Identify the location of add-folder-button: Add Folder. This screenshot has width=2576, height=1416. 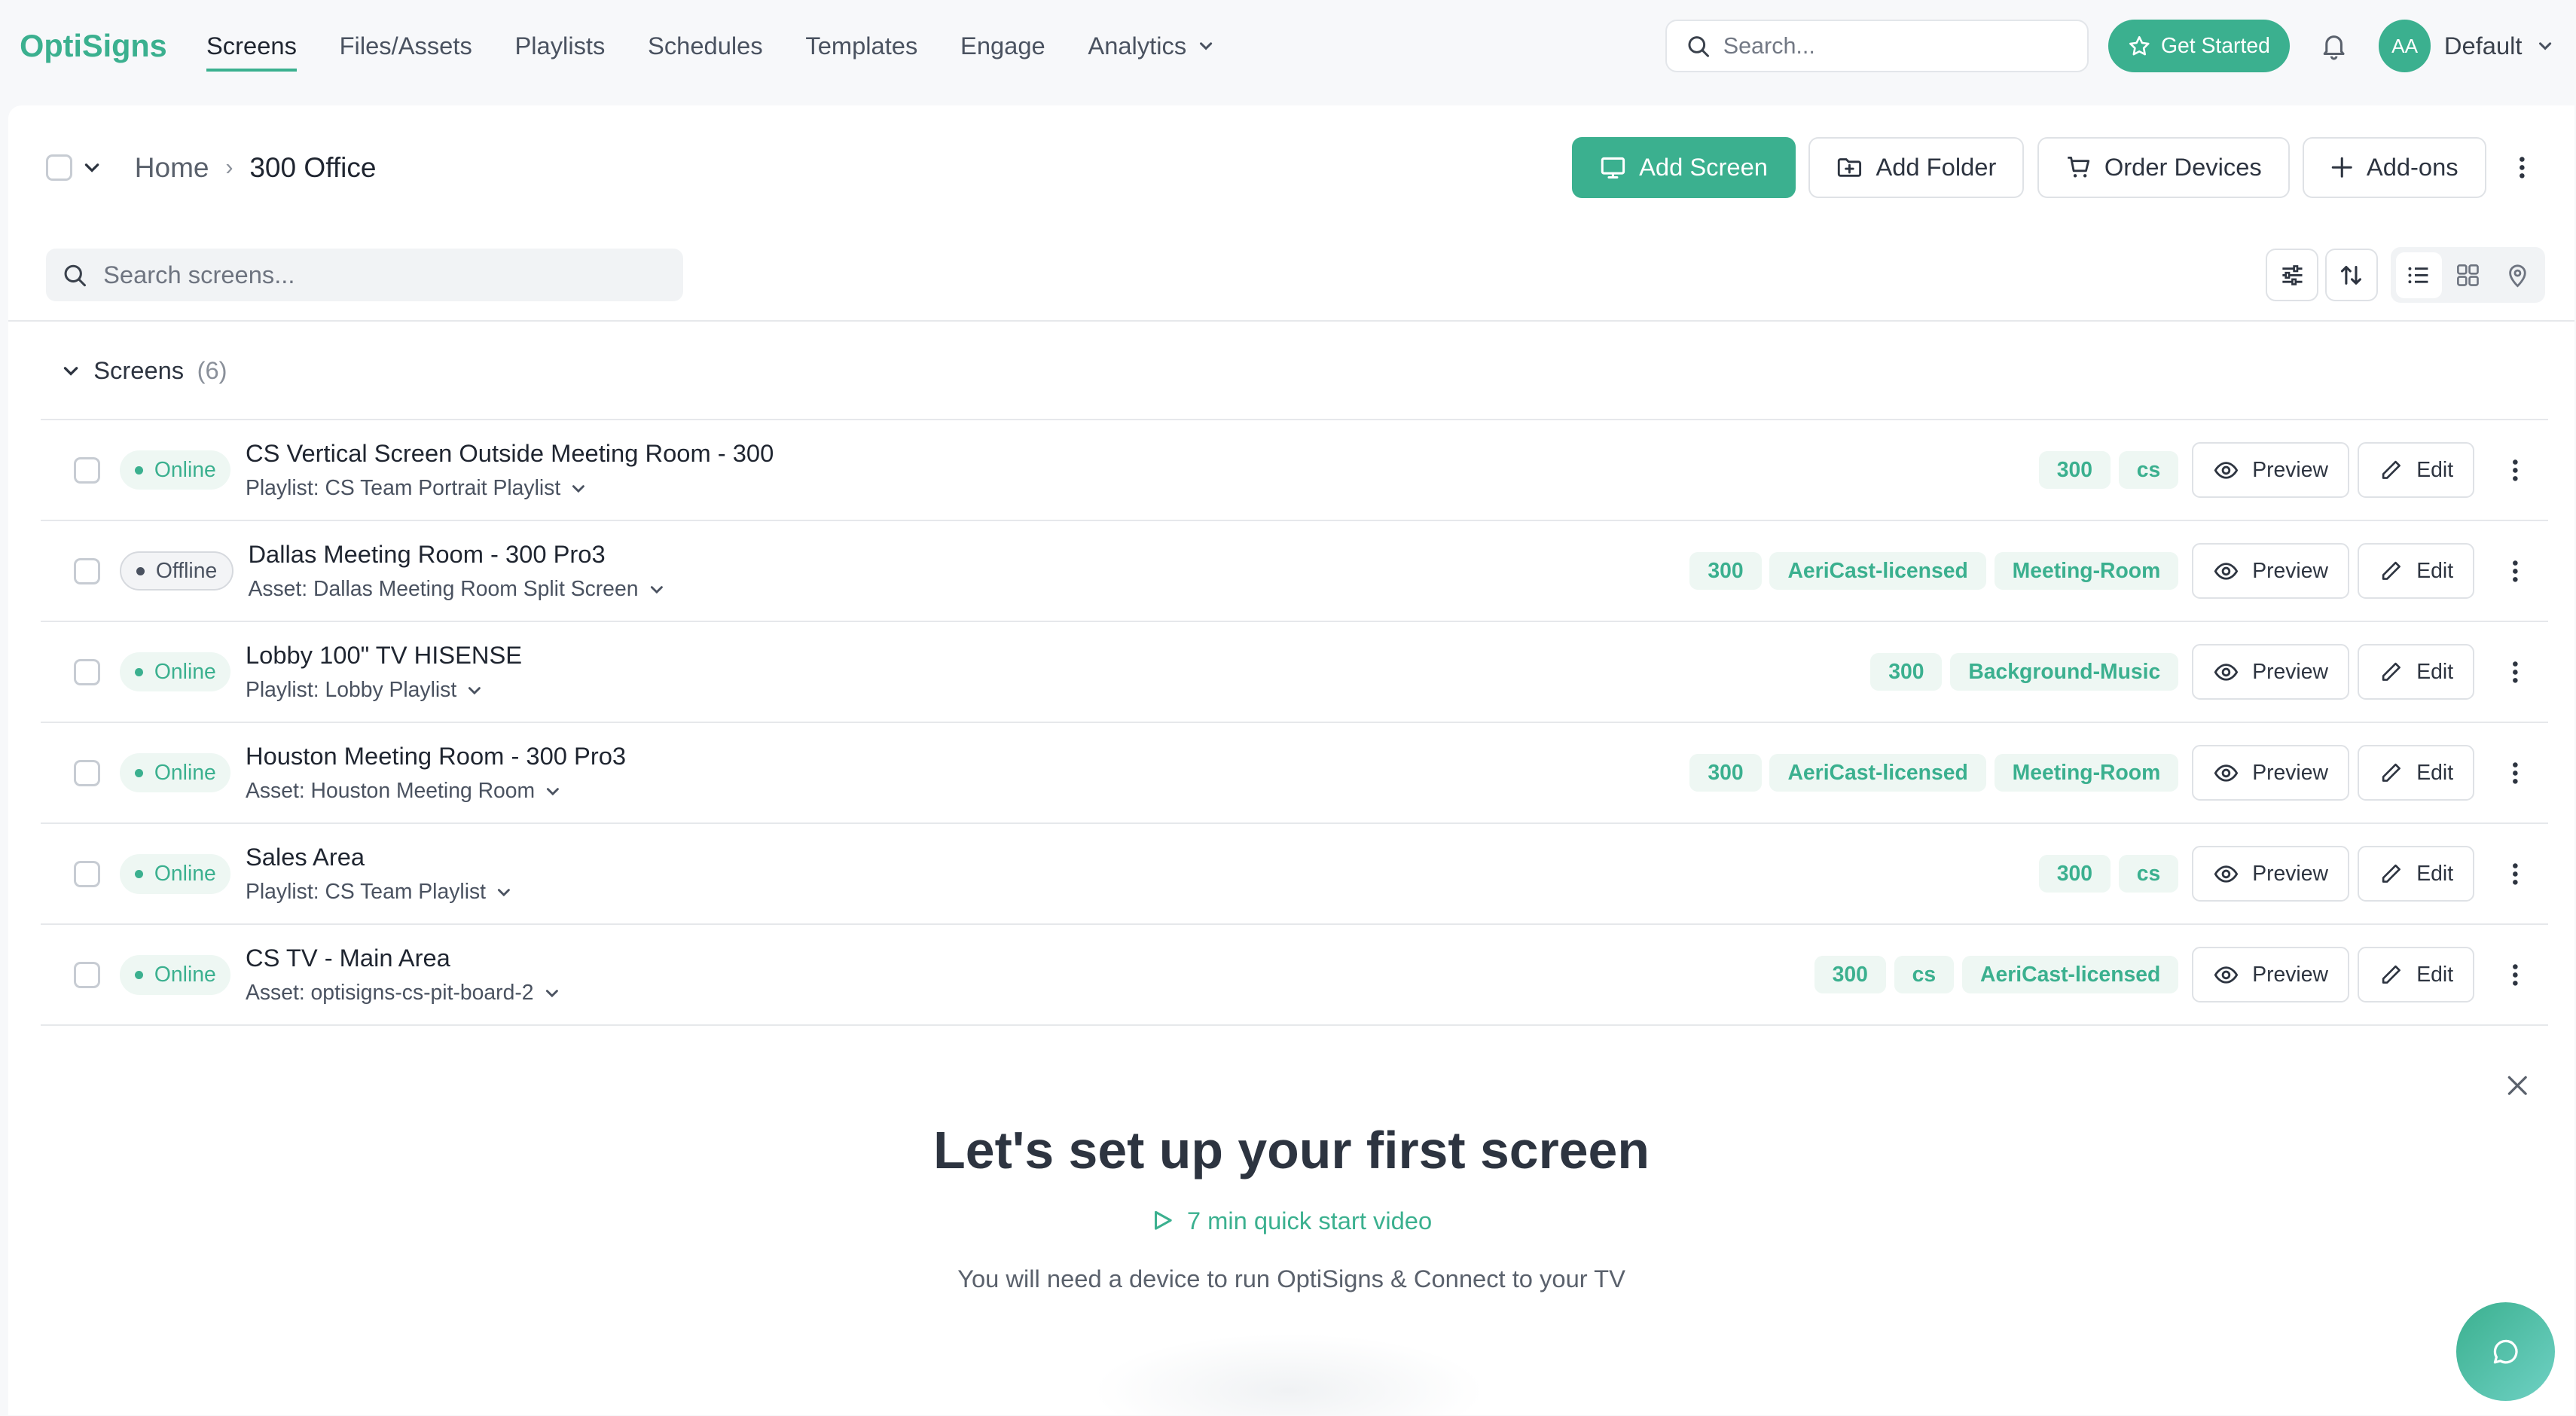
(1917, 167).